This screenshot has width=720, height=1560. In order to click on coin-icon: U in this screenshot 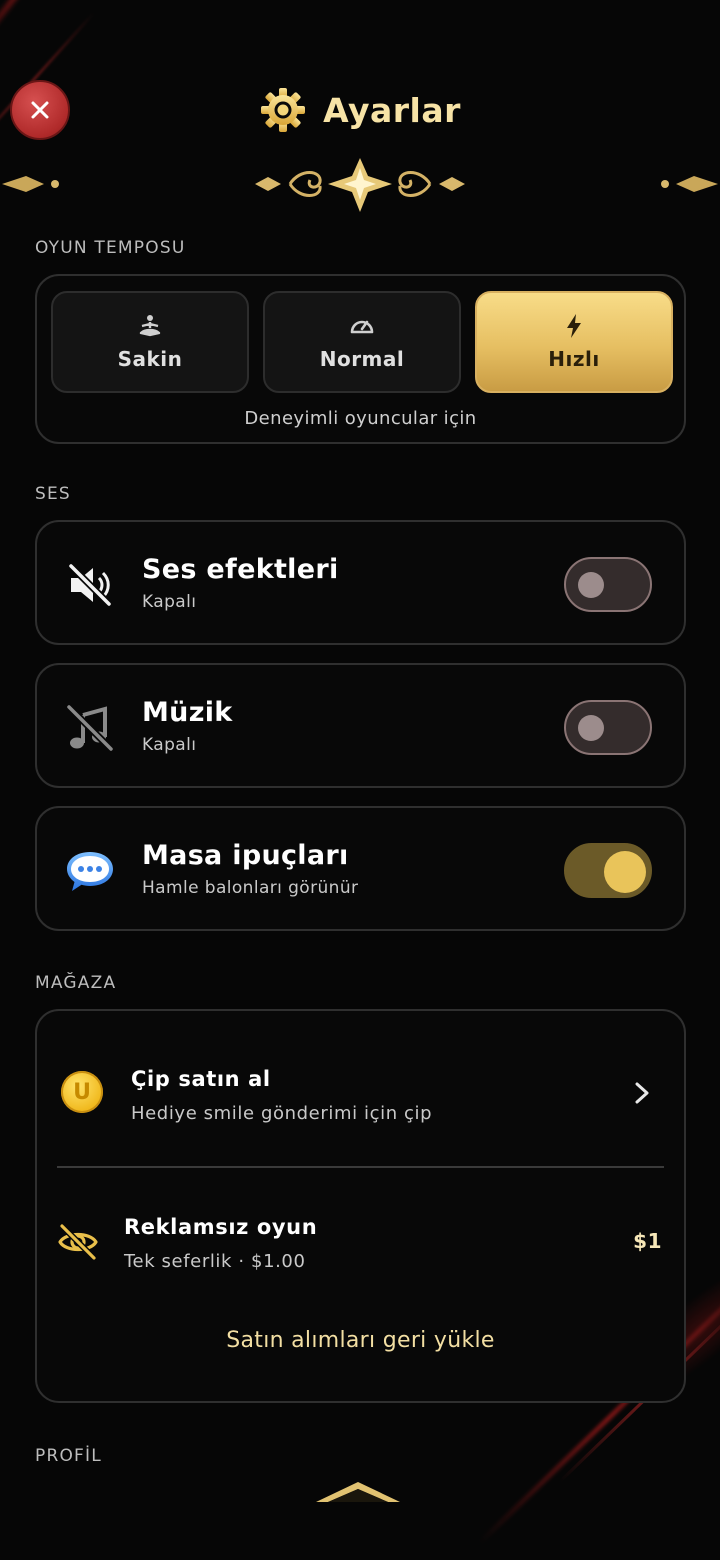, I will do `click(82, 1092)`.